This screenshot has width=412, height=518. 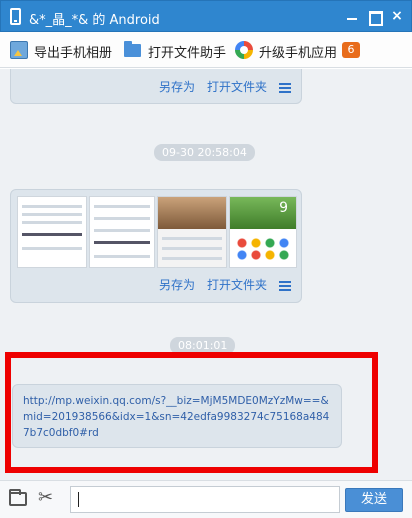 What do you see at coordinates (263, 232) in the screenshot?
I see `image-thumbnail: 9` at bounding box center [263, 232].